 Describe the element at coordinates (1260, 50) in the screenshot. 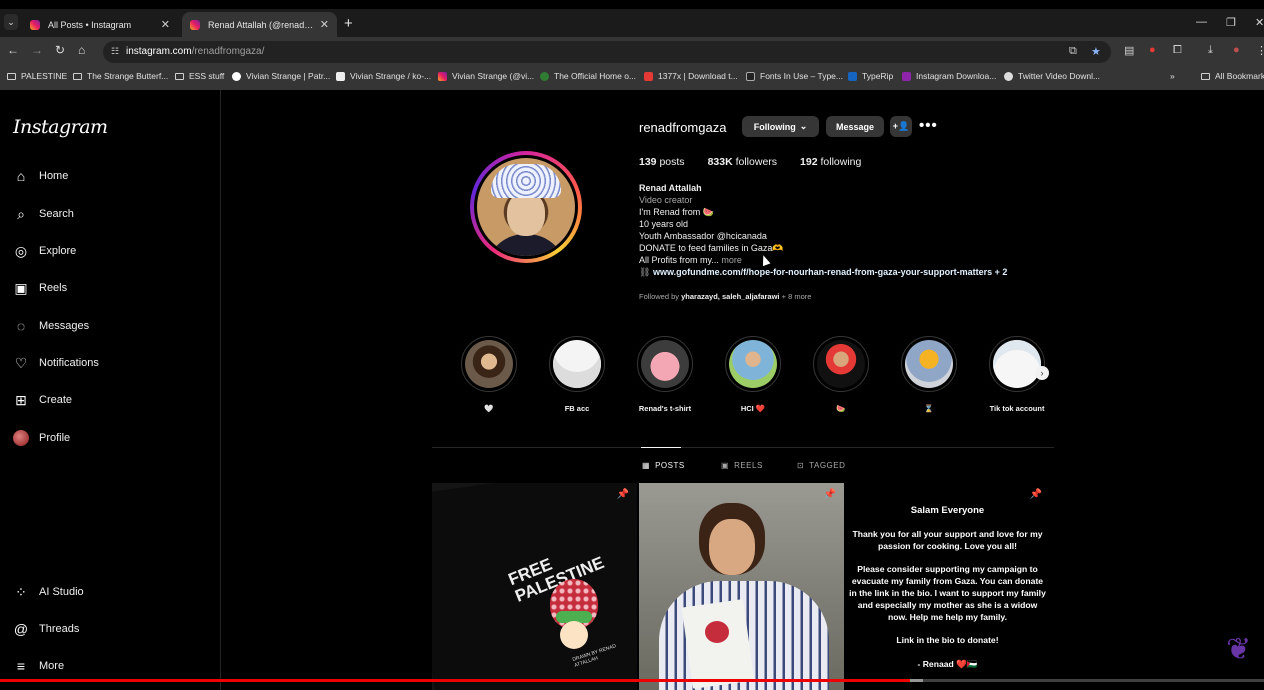

I see `browser-menu-icon: ⋮` at that location.